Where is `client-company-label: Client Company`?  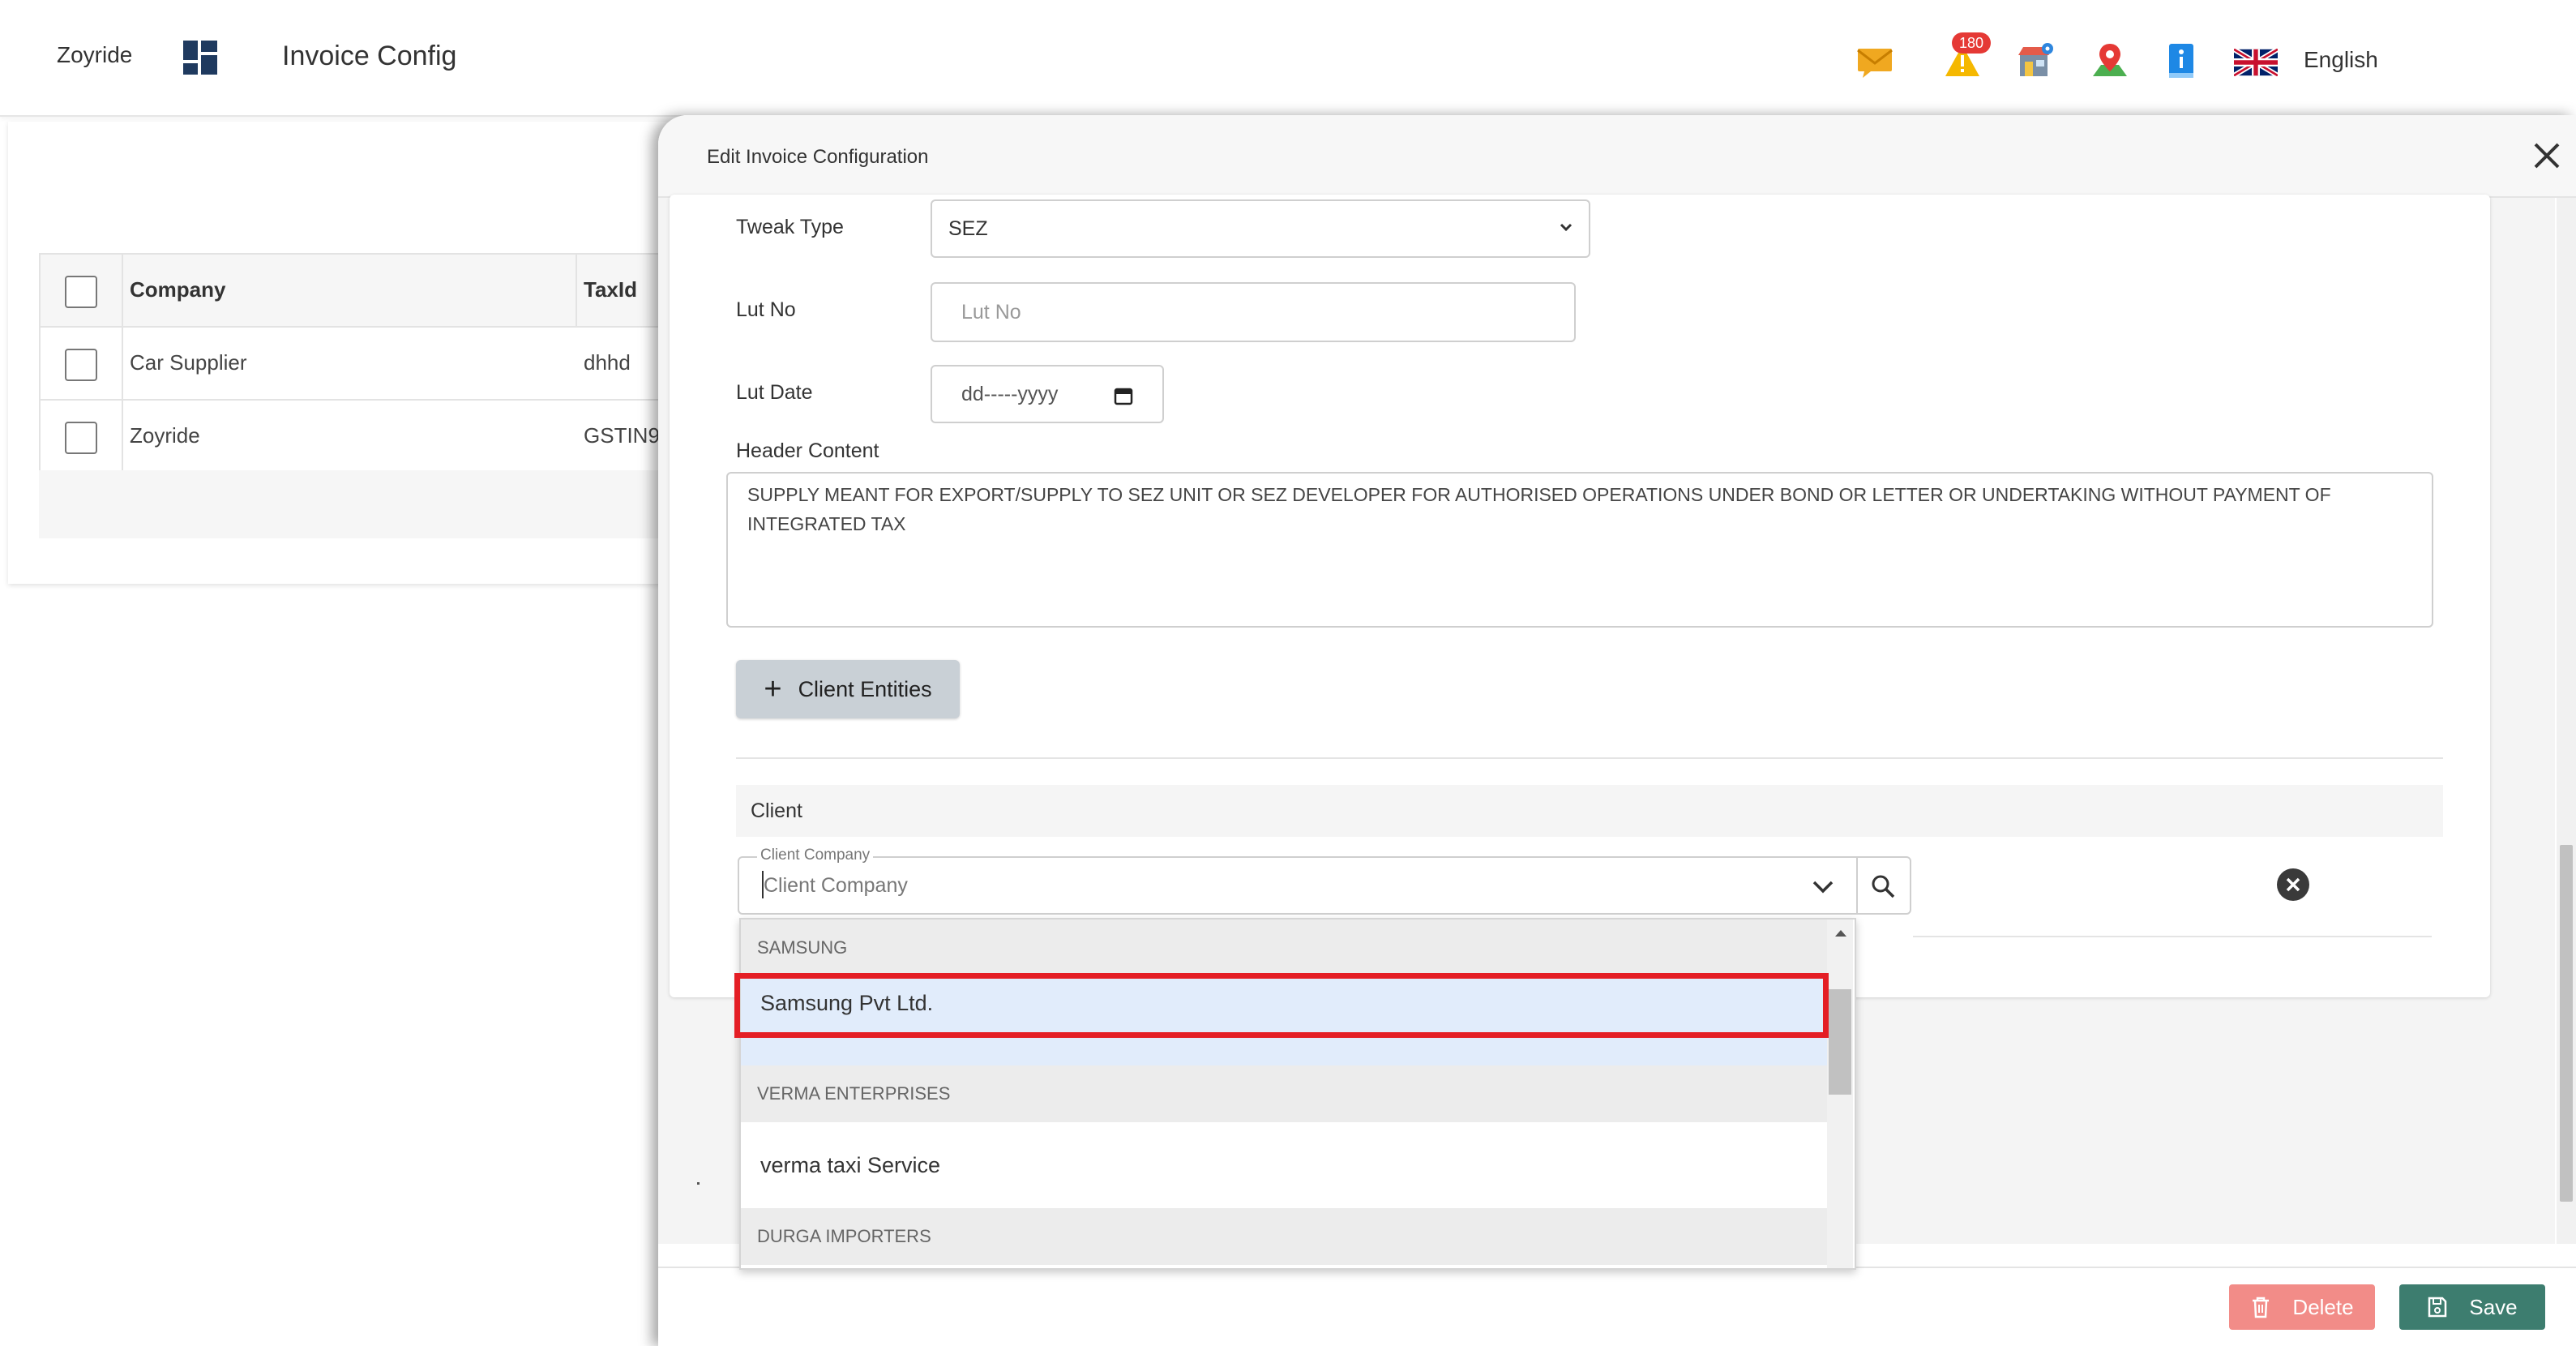 client-company-label: Client Company is located at coordinates (815, 855).